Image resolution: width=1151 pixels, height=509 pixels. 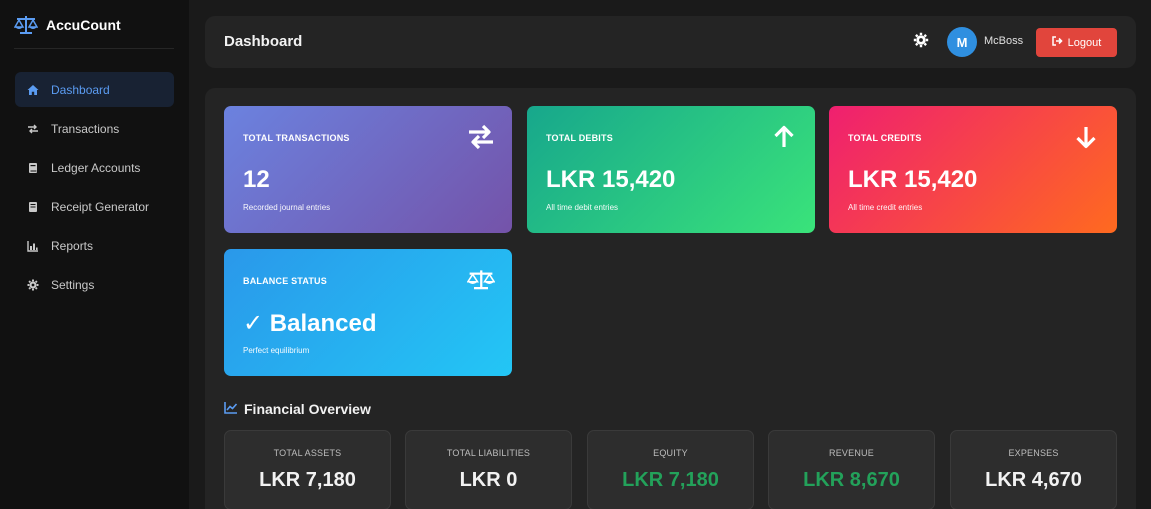 I want to click on section-title: Financial Overview, so click(x=307, y=409).